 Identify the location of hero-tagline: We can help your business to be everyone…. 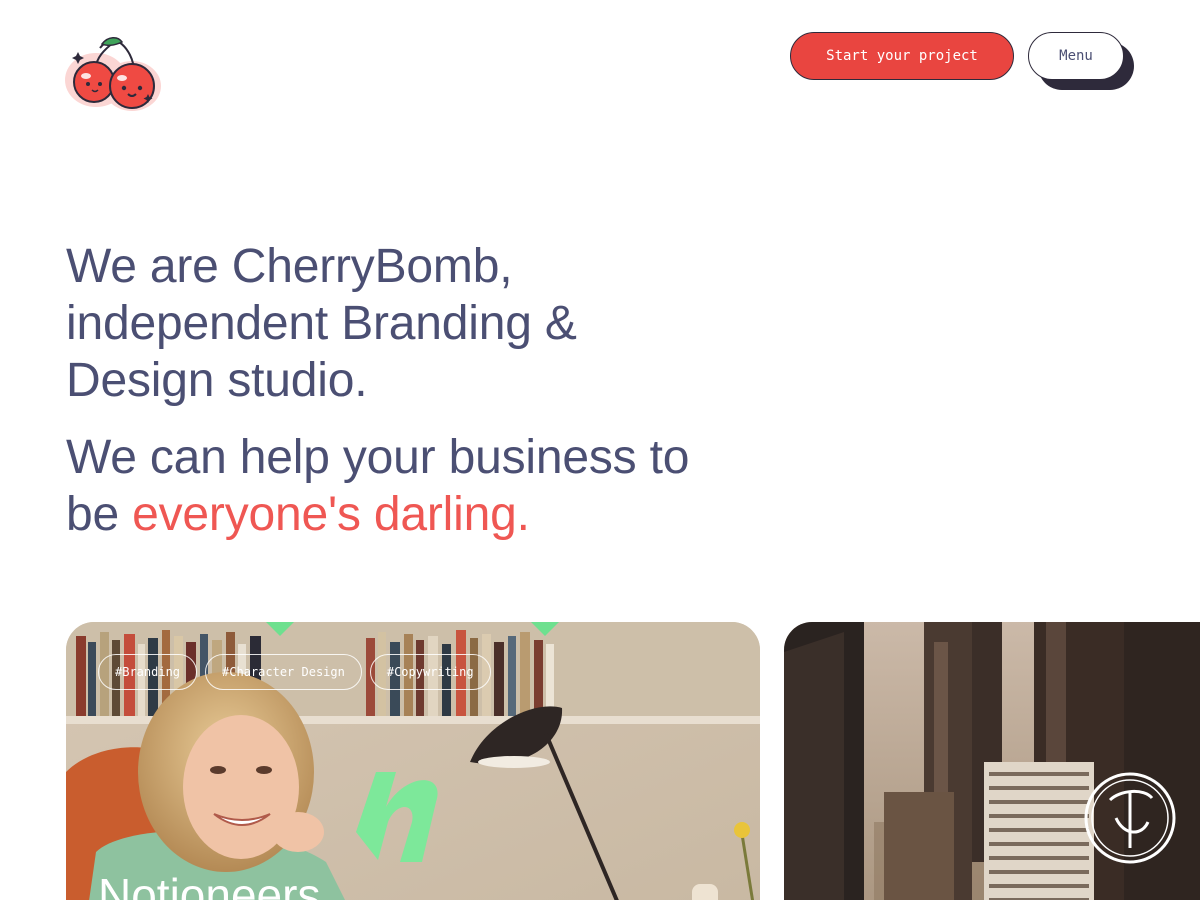
(386, 486).